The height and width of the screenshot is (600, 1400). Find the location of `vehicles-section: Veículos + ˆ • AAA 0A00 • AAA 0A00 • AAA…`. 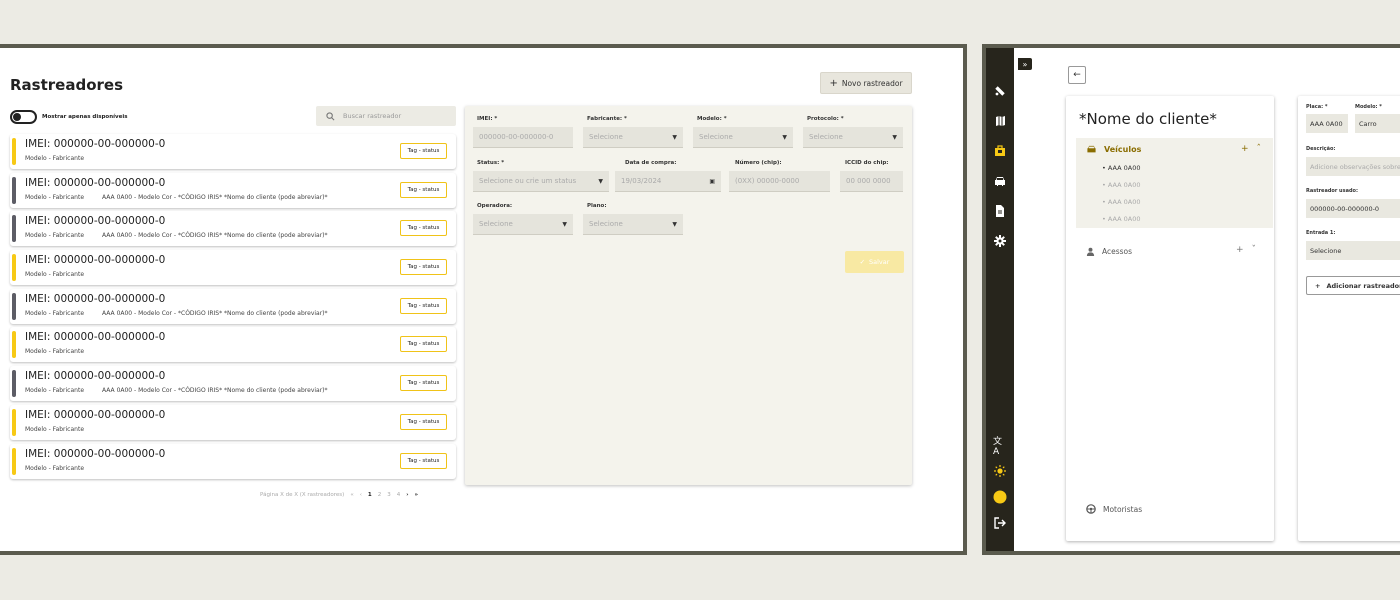

vehicles-section: Veículos + ˆ • AAA 0A00 • AAA 0A00 • AAA… is located at coordinates (1174, 183).